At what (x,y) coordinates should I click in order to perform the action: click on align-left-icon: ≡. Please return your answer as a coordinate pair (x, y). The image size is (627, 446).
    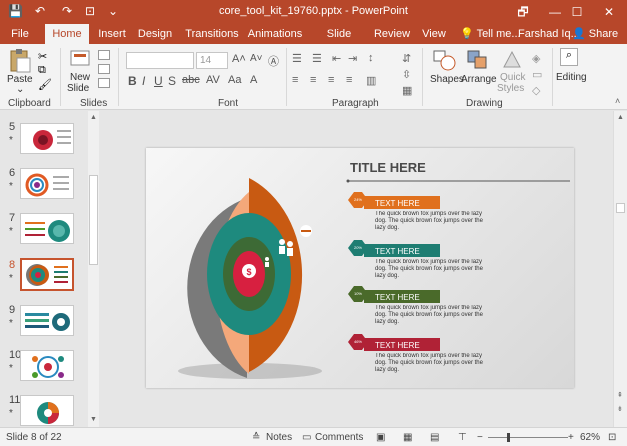
    Looking at the image, I should click on (295, 80).